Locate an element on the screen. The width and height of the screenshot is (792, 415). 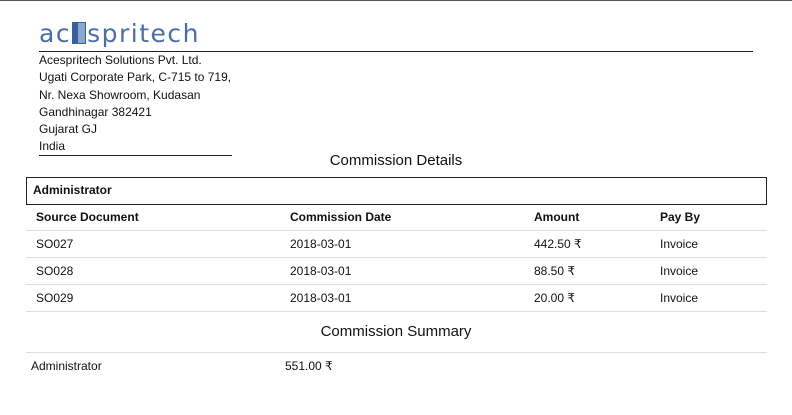
table-row: SO027 2018-03-01 442.50 ₹ Invoice is located at coordinates (396, 244).